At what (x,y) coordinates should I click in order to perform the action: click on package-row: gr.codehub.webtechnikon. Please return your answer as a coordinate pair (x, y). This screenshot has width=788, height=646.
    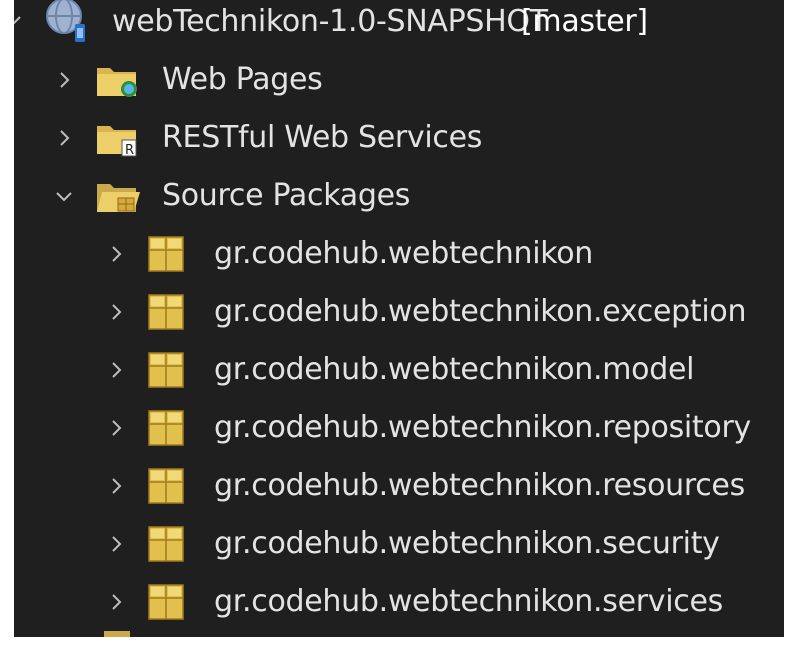
    Looking at the image, I should click on (399, 254).